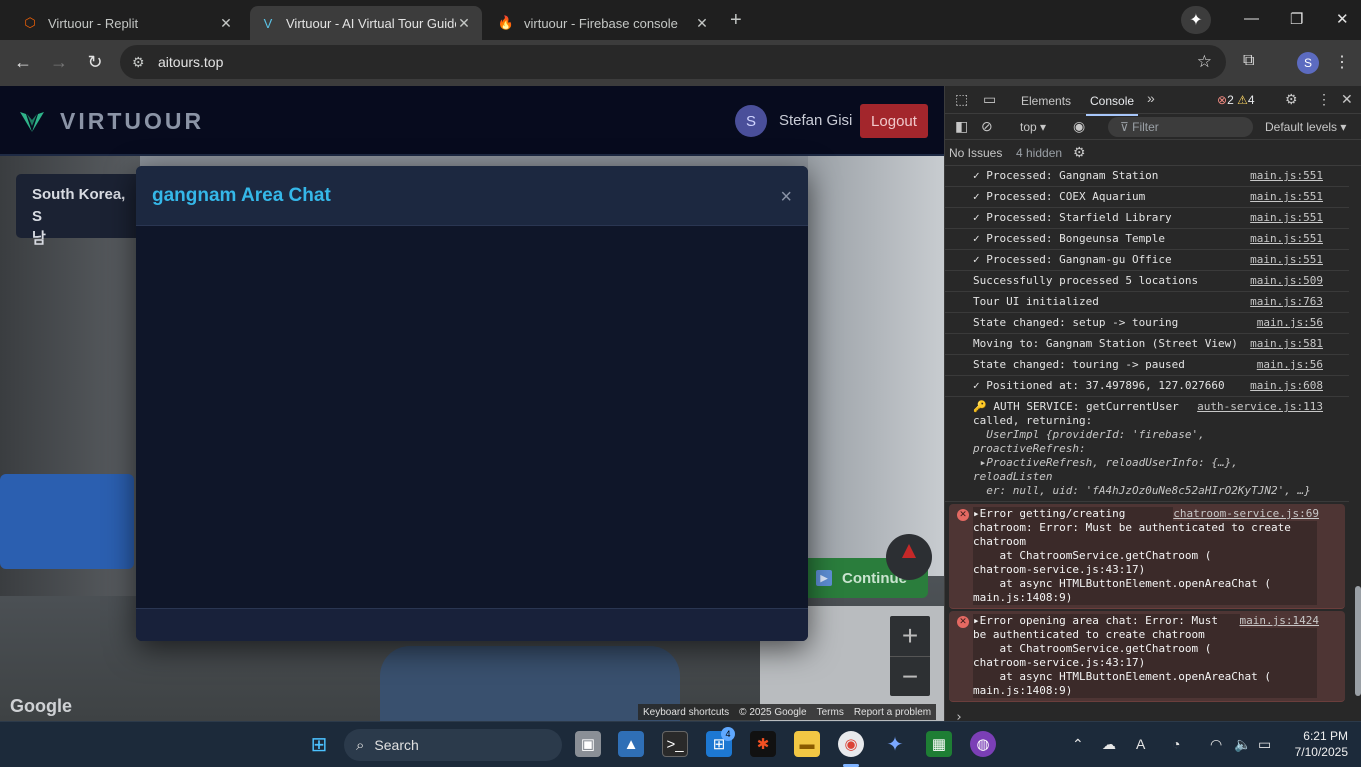  What do you see at coordinates (1109, 744) in the screenshot?
I see `cloud-icon: ☁` at bounding box center [1109, 744].